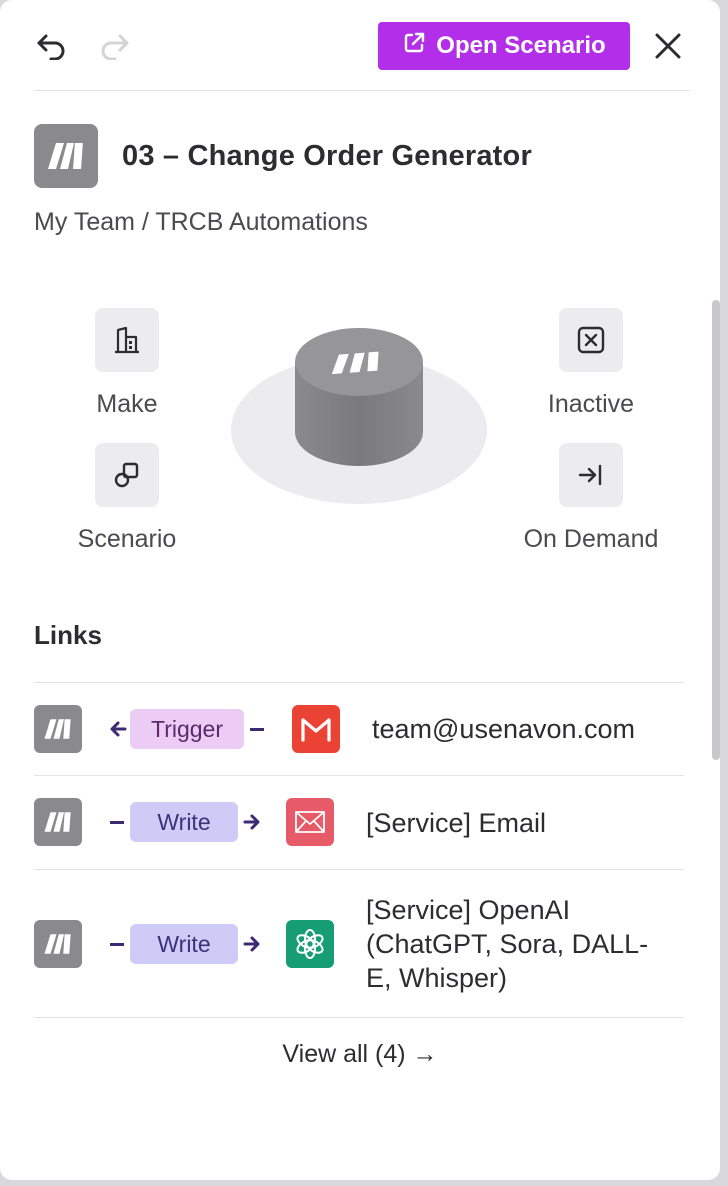 The height and width of the screenshot is (1186, 728). Describe the element at coordinates (310, 944) in the screenshot. I see `openai-icon` at that location.